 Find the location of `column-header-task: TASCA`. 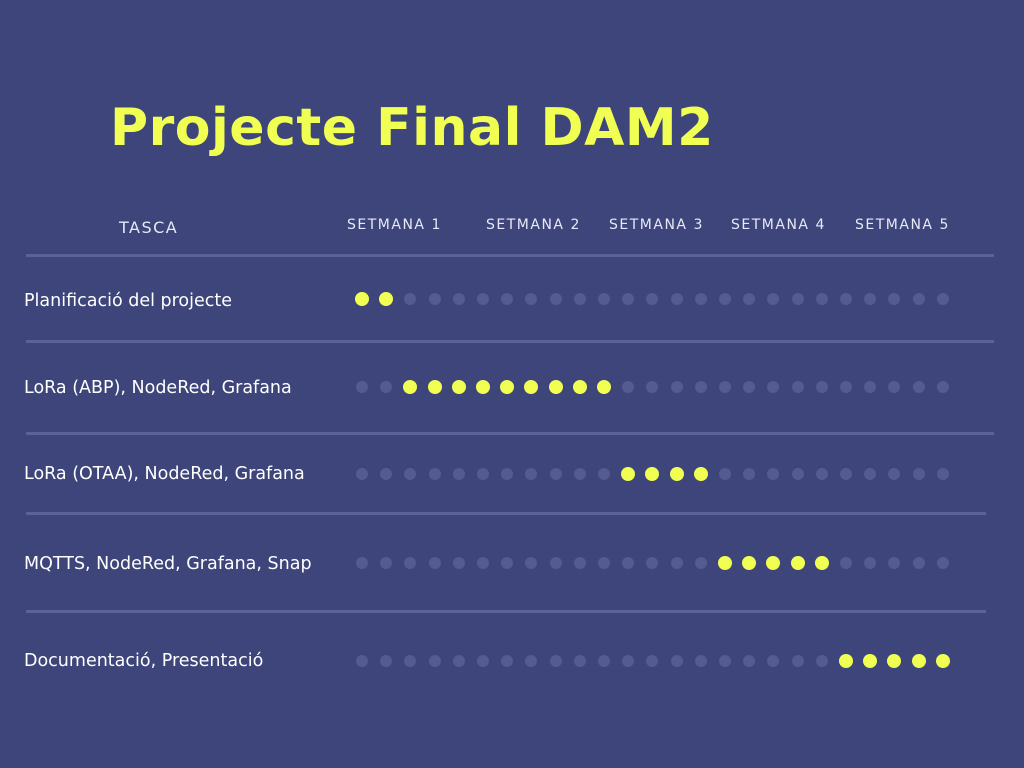

column-header-task: TASCA is located at coordinates (149, 227).